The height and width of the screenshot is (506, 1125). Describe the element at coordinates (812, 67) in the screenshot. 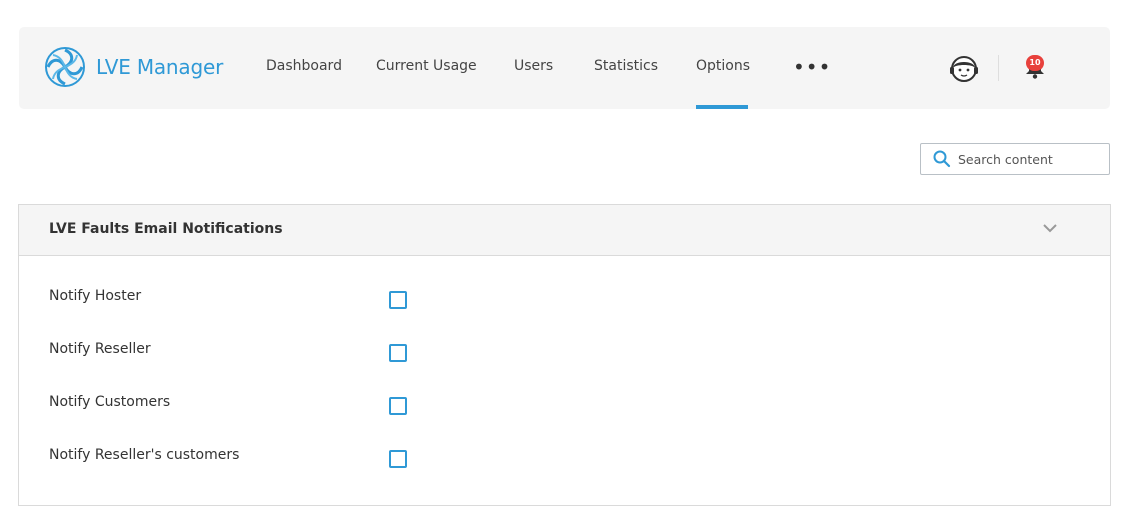

I see `more-menu-button: •••` at that location.